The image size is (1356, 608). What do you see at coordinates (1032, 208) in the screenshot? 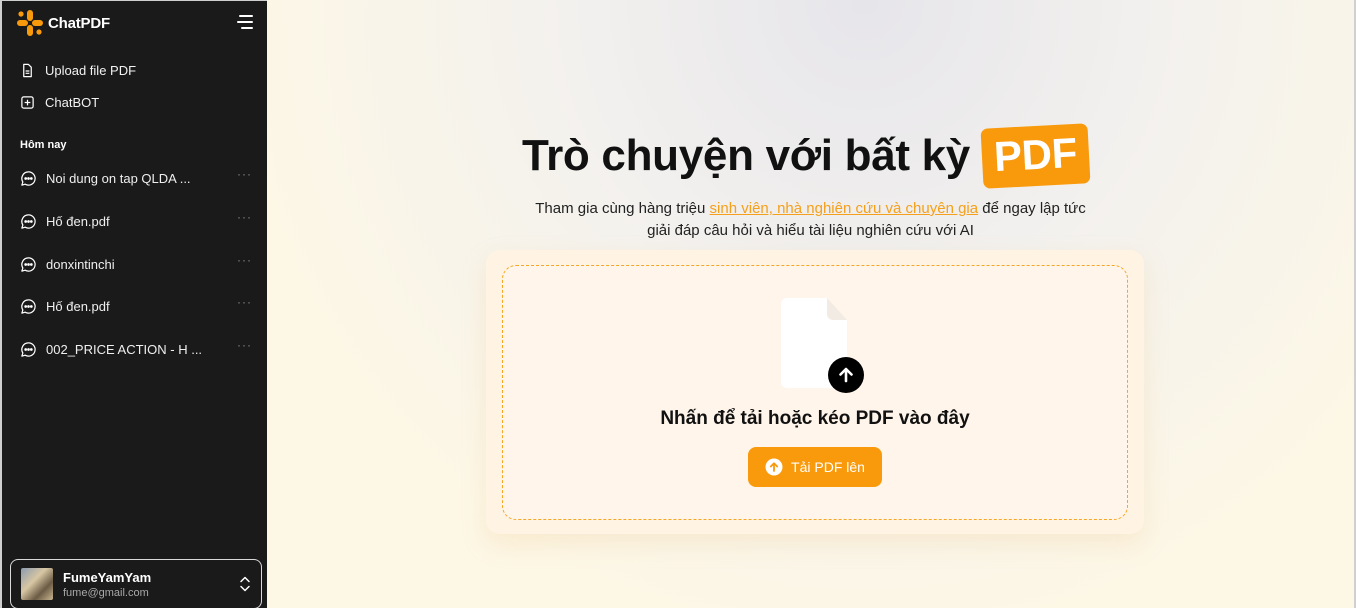
I see `subtitle-text: để ngay lập tức` at bounding box center [1032, 208].